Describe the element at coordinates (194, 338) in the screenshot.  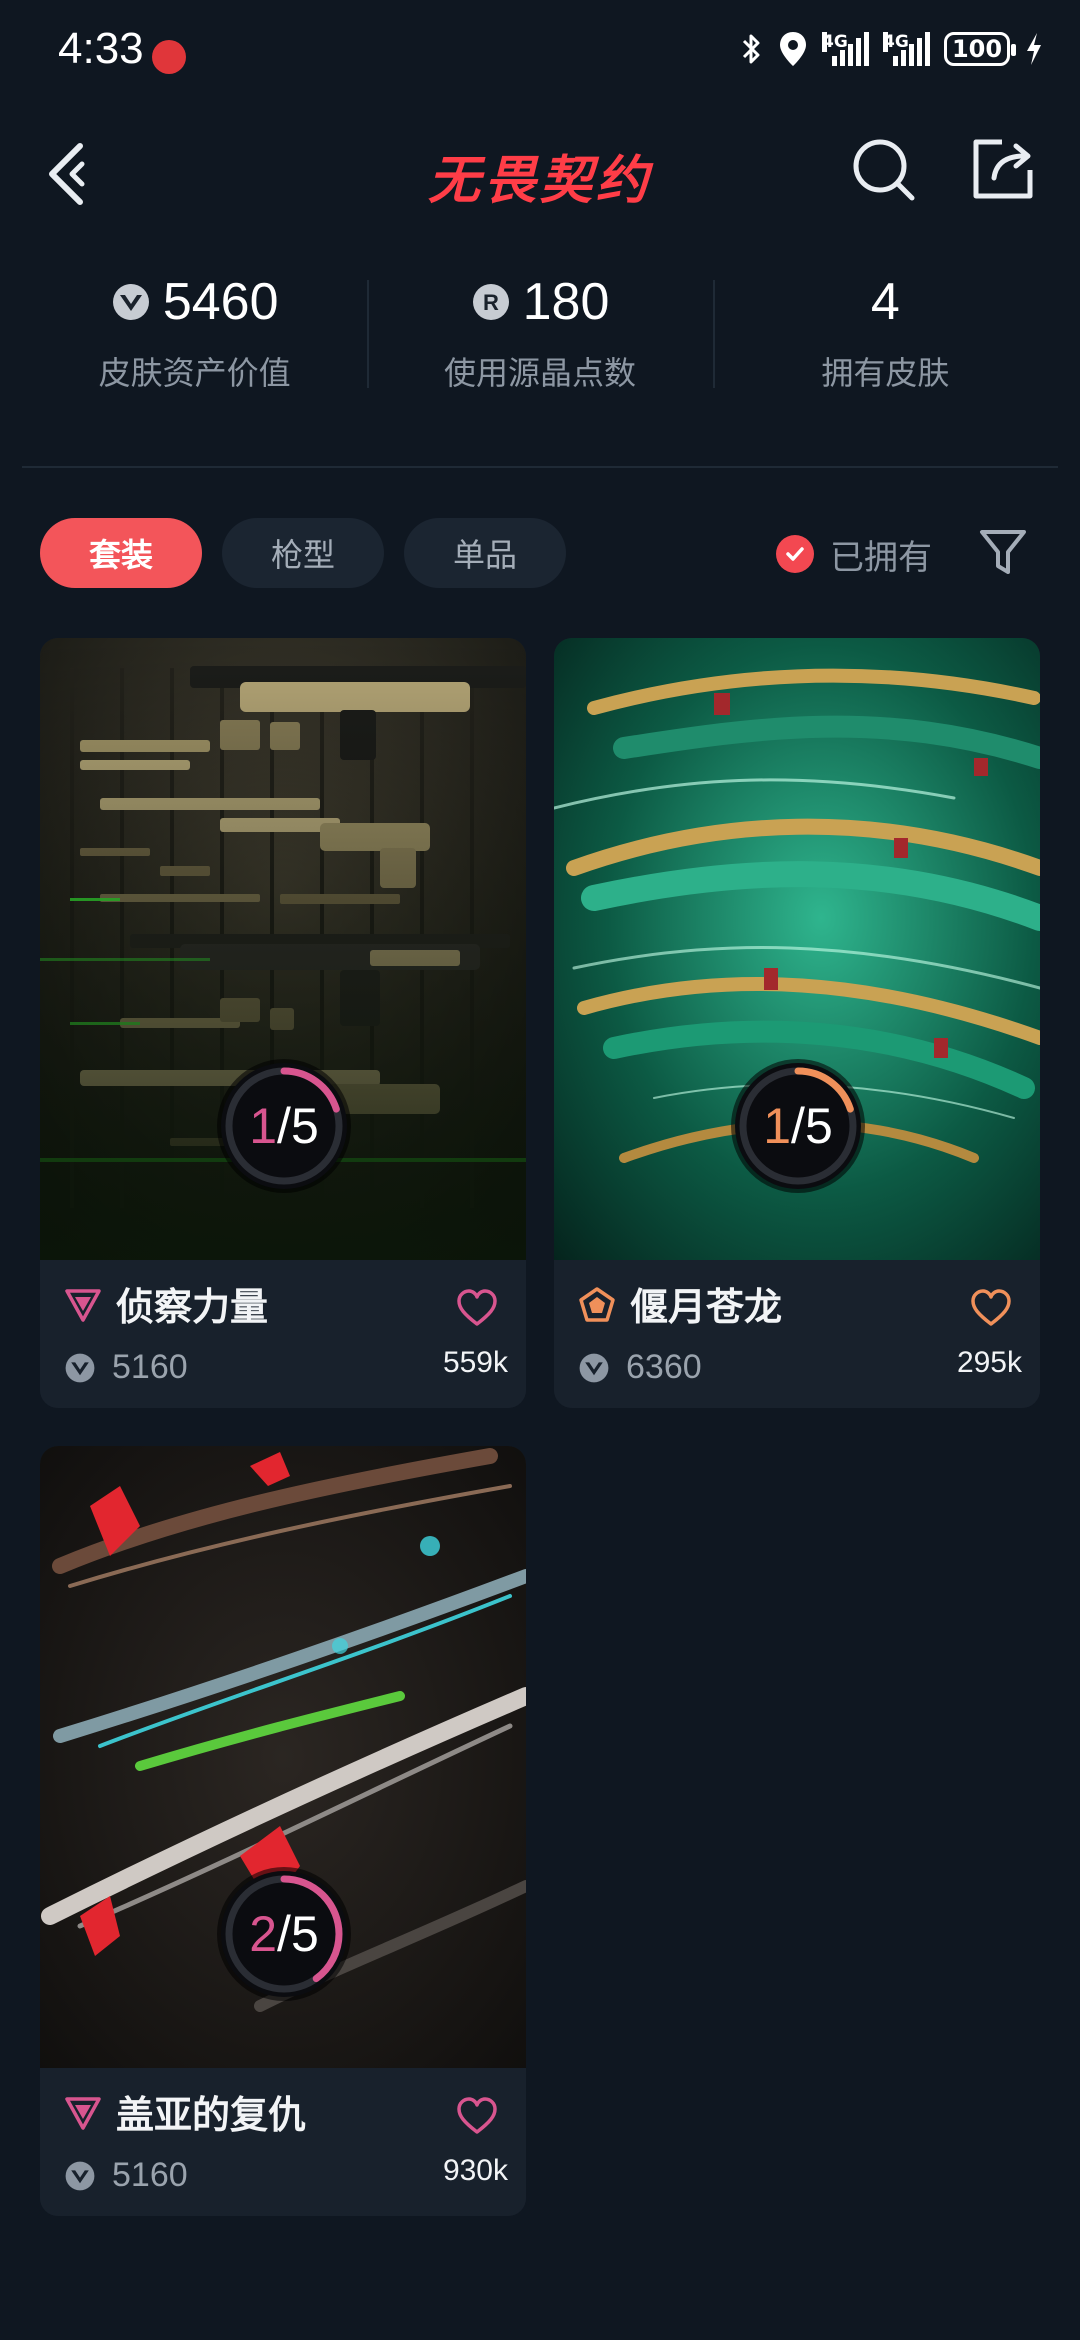
I see `stat-asset-value: 5460 皮肤资产价值` at that location.